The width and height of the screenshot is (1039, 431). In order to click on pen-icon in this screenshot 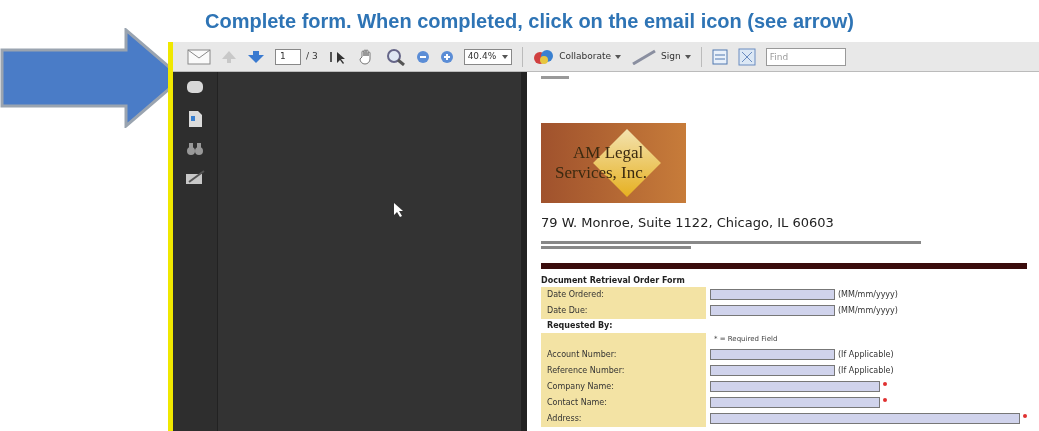, I will do `click(644, 56)`.